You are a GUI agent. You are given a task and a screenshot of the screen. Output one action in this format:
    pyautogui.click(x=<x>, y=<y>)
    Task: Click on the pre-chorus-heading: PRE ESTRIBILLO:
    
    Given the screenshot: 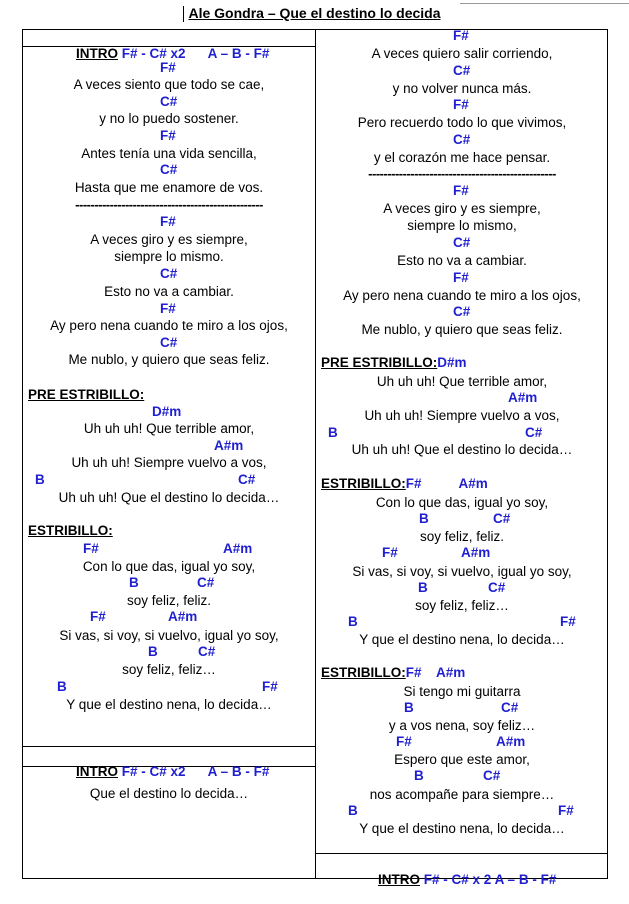 What is the action you would take?
    pyautogui.click(x=86, y=395)
    